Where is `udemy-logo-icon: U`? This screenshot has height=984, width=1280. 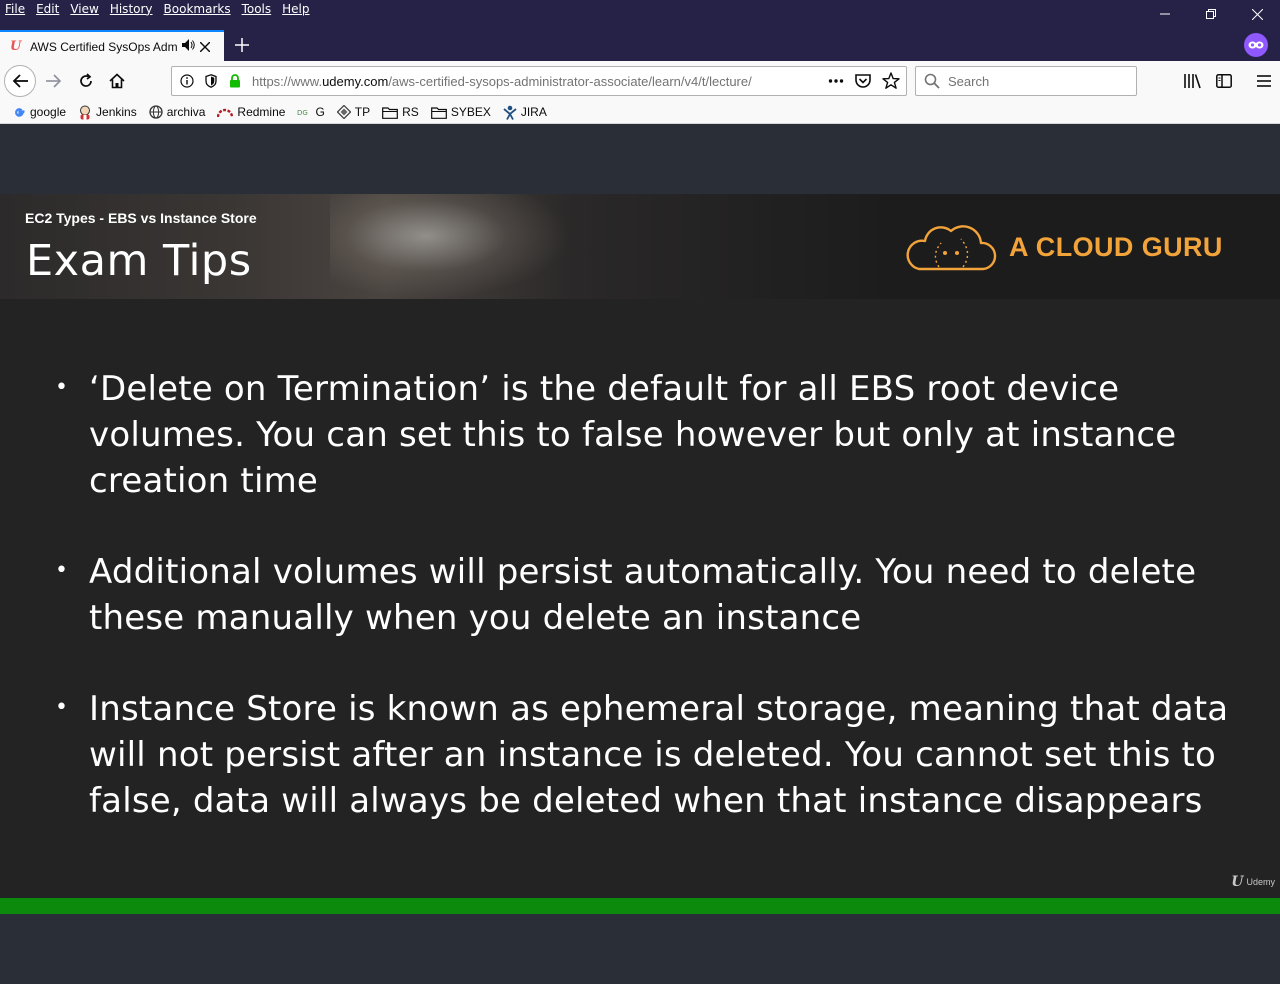
udemy-logo-icon: U is located at coordinates (1237, 882).